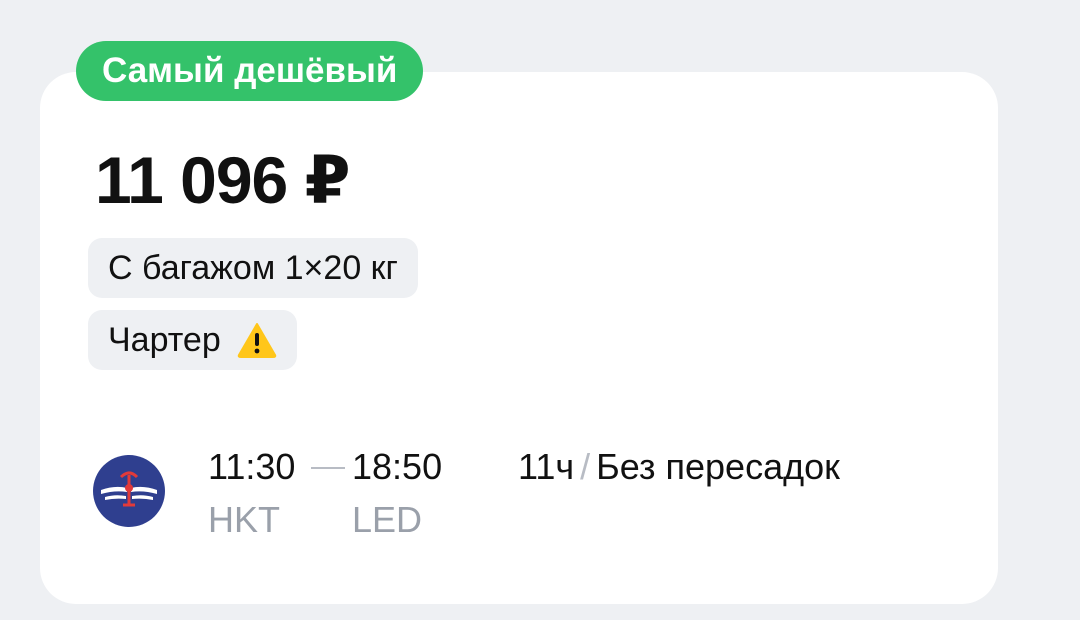  I want to click on stops-info: Без пересадок, so click(718, 466).